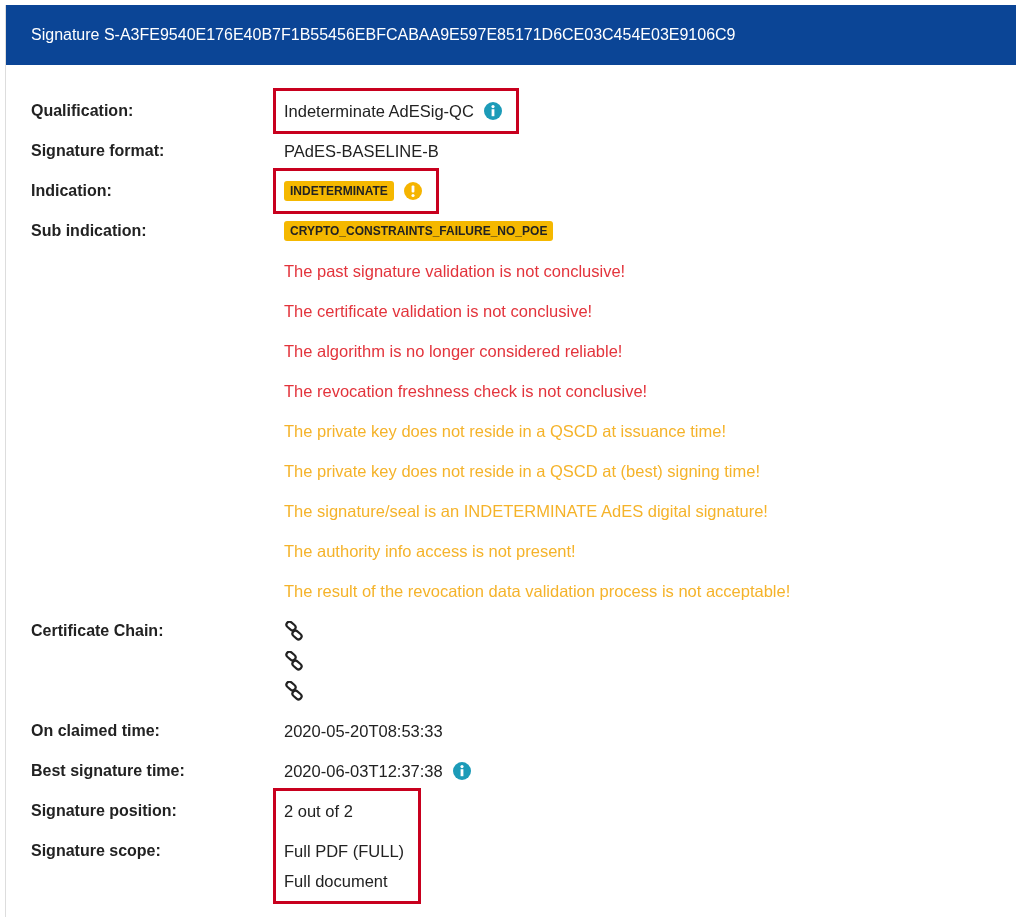 The width and height of the screenshot is (1016, 917). I want to click on field-value: 2020-05-20T08:53:33, so click(363, 731).